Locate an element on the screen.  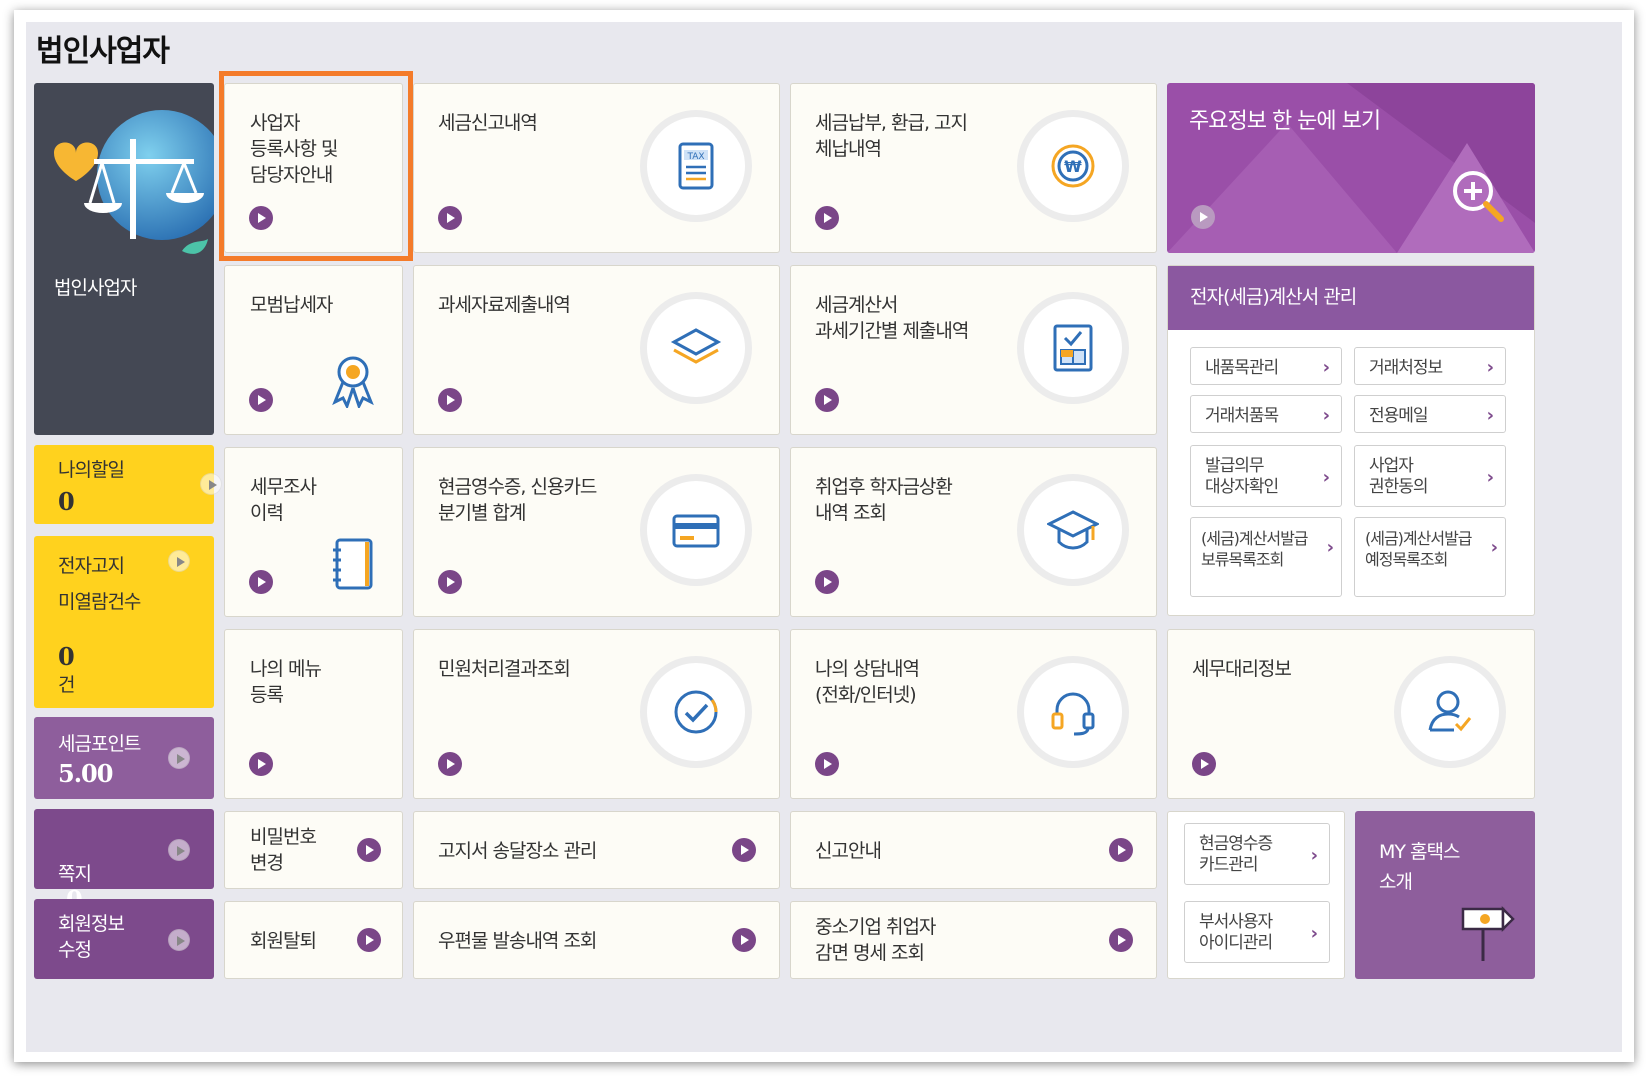
einvoice-btn-consent: 사업자 권한동의 › is located at coordinates (1430, 476).